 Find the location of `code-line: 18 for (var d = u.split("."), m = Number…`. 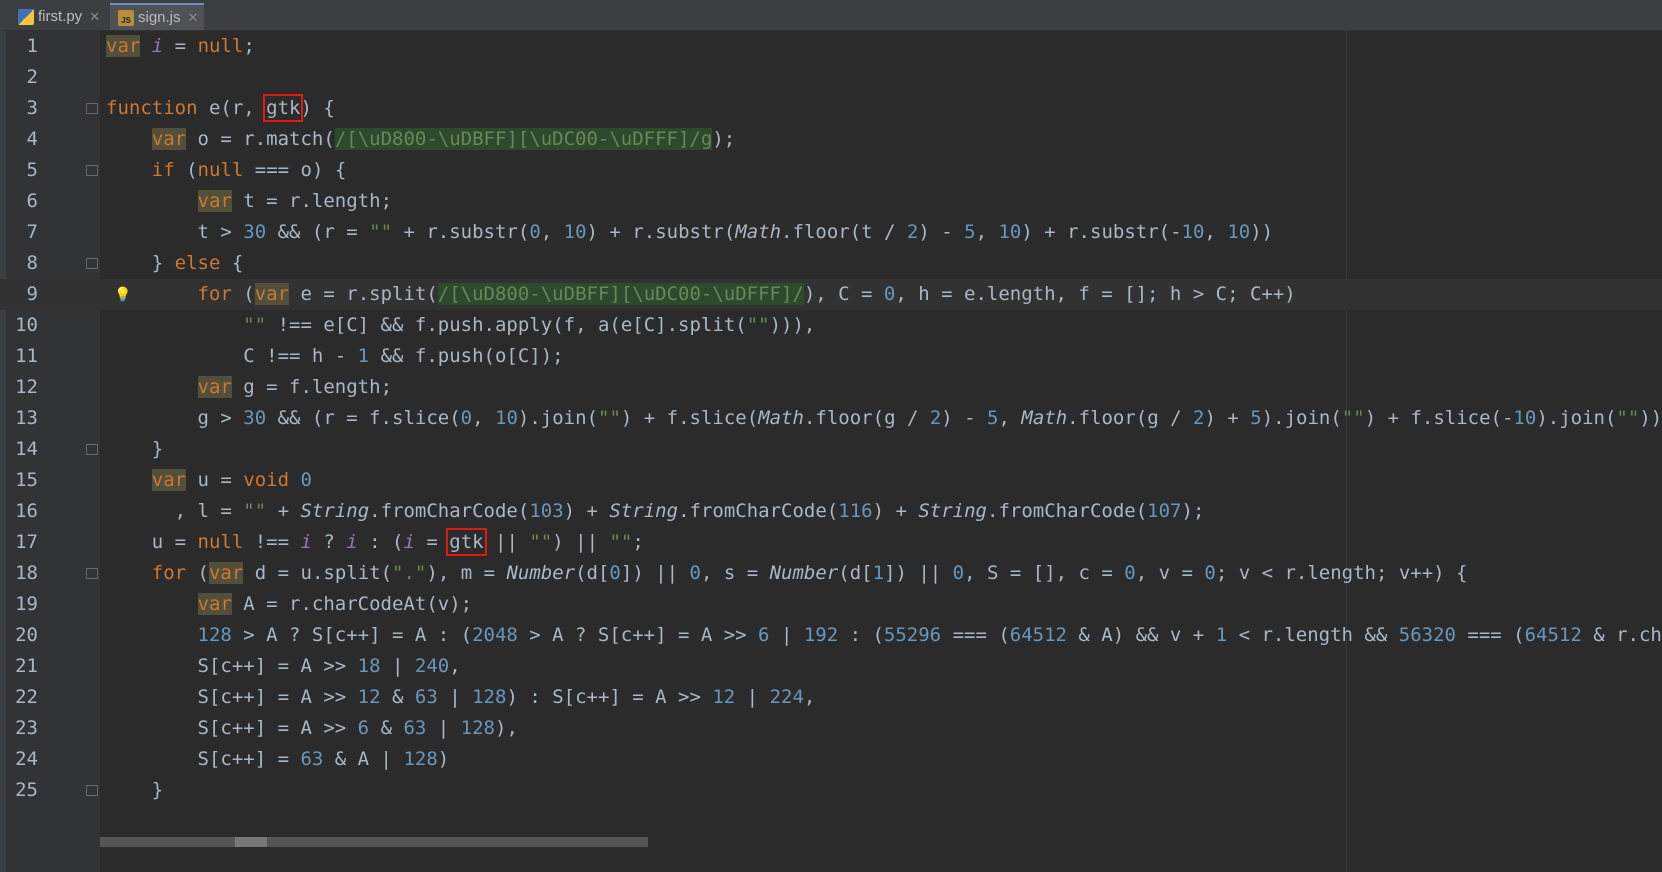

code-line: 18 for (var d = u.split("."), m = Number… is located at coordinates (831, 573).